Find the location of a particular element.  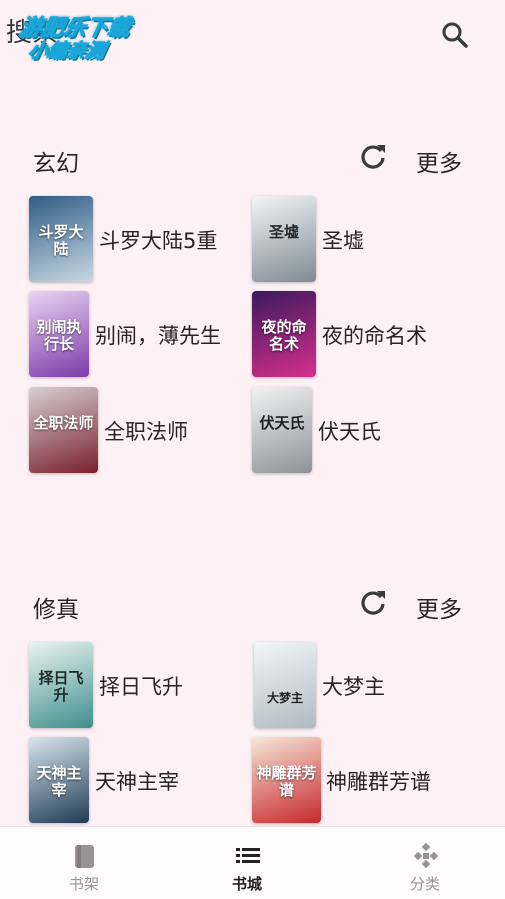

cover-title: 择日飞升 is located at coordinates (61, 686).